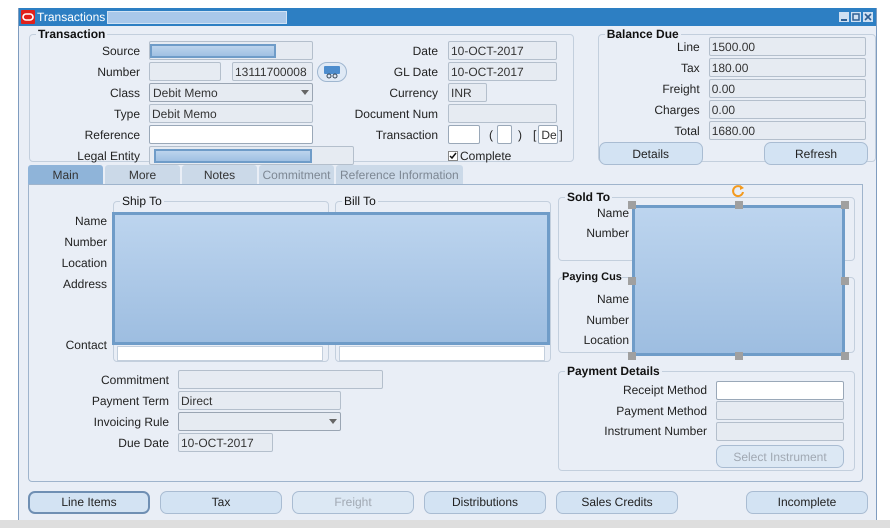  What do you see at coordinates (816, 153) in the screenshot?
I see `action-button: Refresh` at bounding box center [816, 153].